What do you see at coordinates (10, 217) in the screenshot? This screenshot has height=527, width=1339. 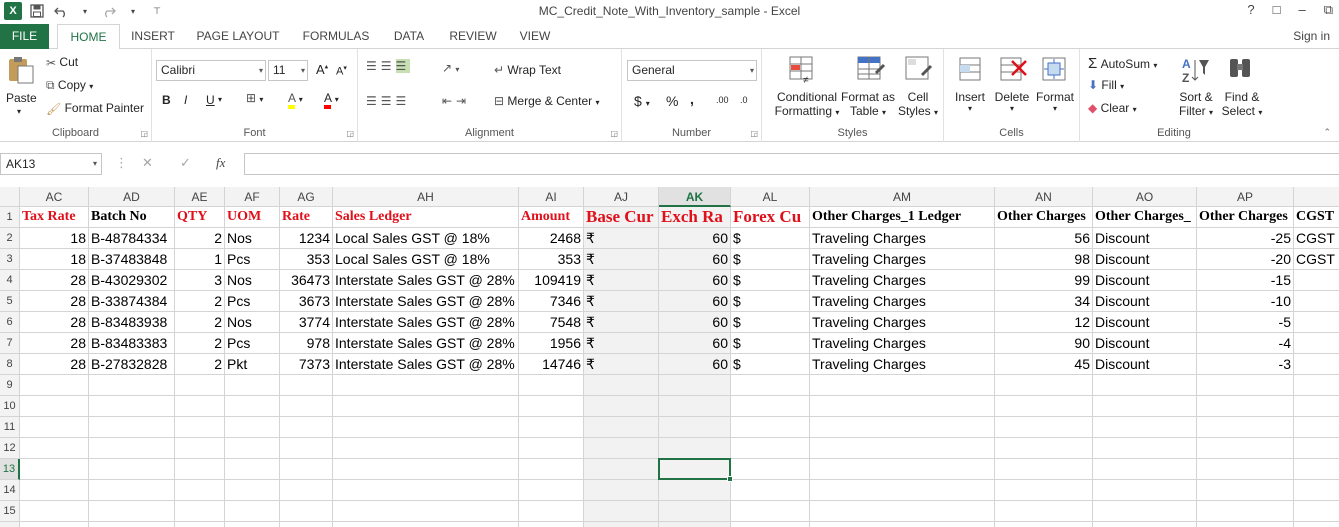 I see `row-header-1: 1` at bounding box center [10, 217].